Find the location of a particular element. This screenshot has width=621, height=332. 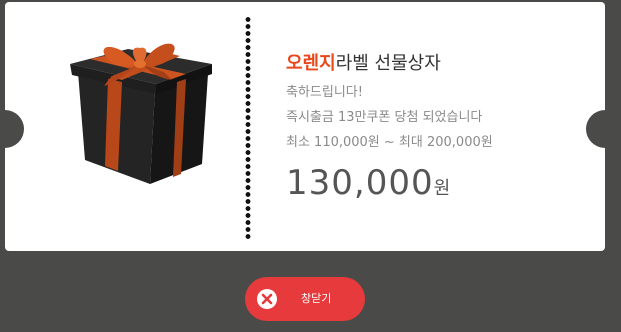

prize-title: 오렌지라벨 선물상자 is located at coordinates (389, 64).